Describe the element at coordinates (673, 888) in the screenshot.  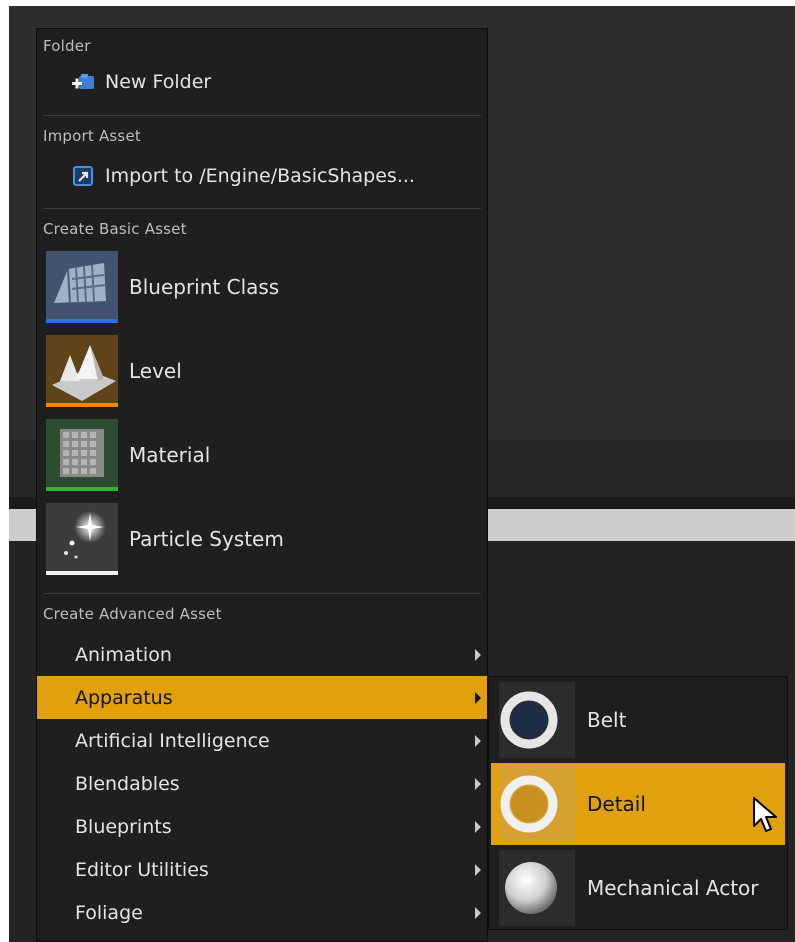
I see `submenu-item-label: Mechanical Actor` at that location.